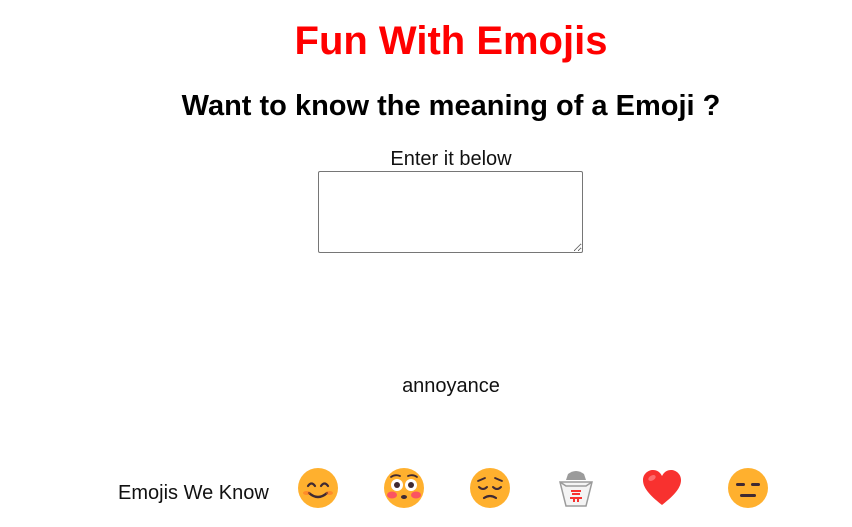 The height and width of the screenshot is (527, 852). I want to click on page-title: Fun With Emojis, so click(451, 41).